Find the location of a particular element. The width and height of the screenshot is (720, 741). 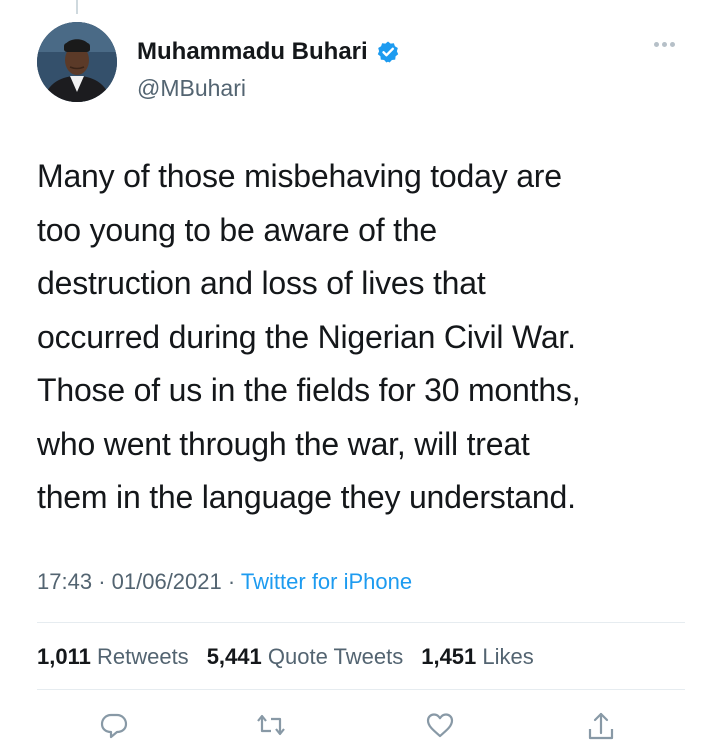

author-handle: @MBuhari is located at coordinates (191, 88).